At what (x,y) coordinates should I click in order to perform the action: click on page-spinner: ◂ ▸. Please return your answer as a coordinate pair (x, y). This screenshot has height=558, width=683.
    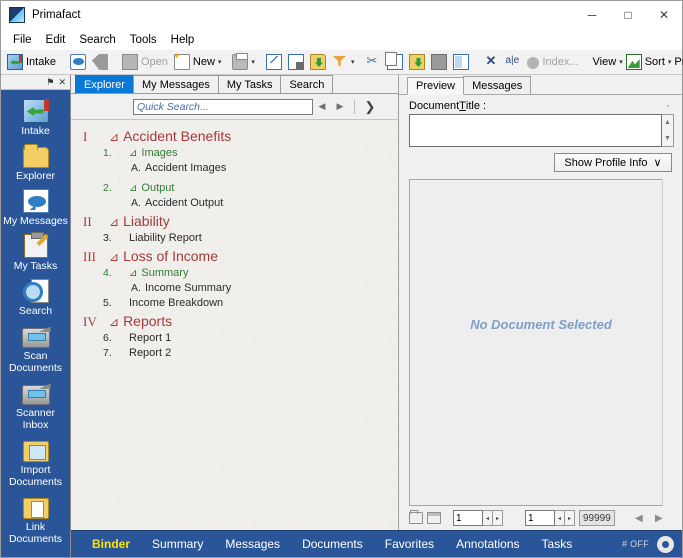
    Looking at the image, I should click on (478, 518).